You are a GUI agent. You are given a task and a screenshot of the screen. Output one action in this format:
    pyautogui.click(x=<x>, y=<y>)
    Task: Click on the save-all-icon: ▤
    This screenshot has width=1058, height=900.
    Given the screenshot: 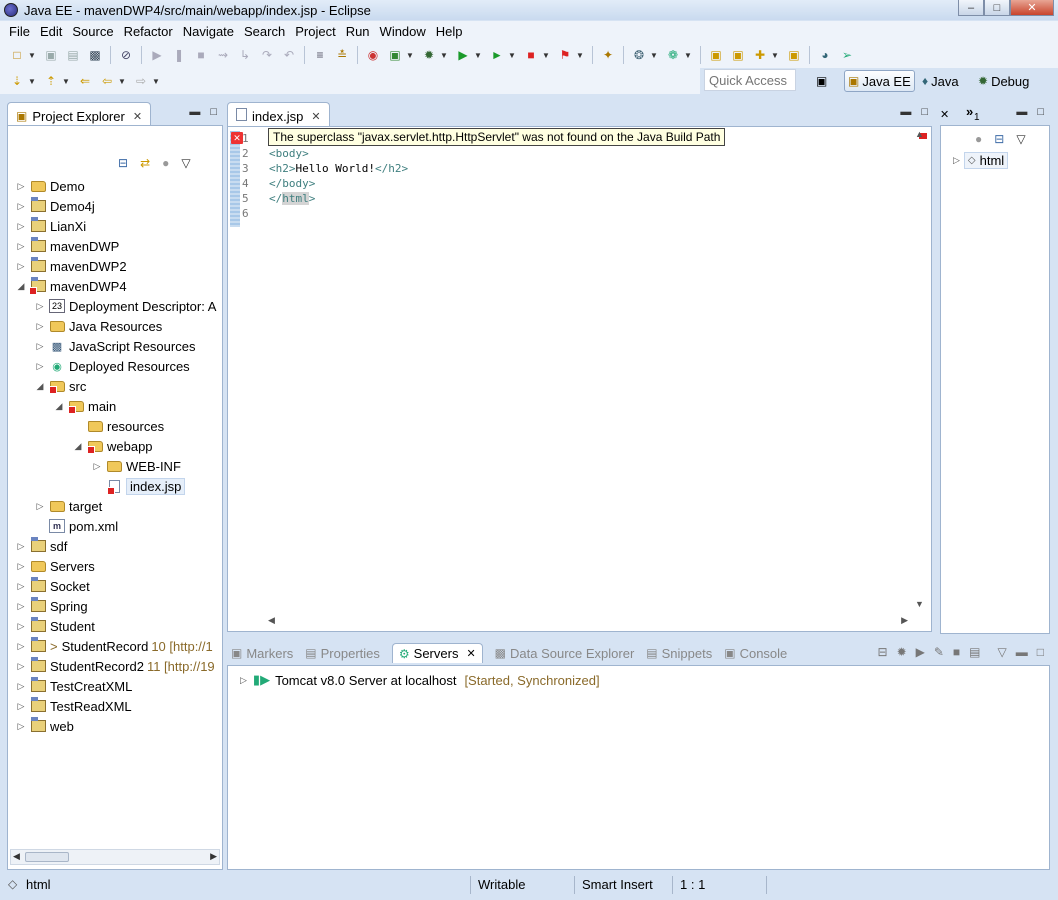 What is the action you would take?
    pyautogui.click(x=73, y=55)
    